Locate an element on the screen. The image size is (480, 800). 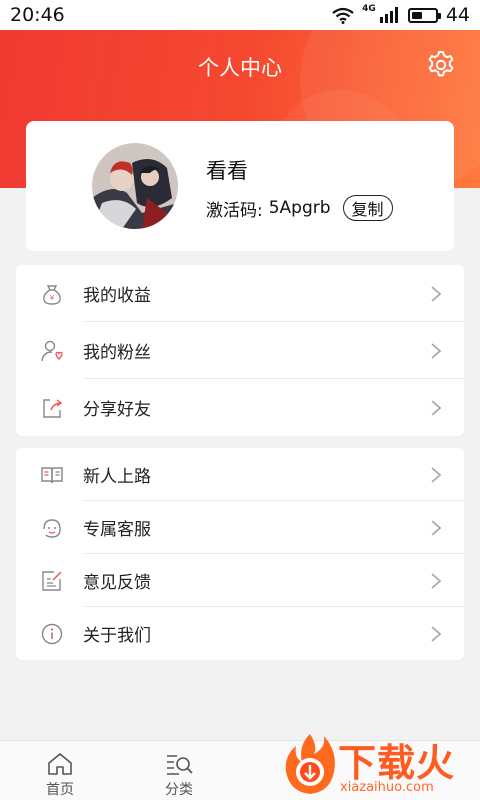
menu-item-feedback: 意见反馈 is located at coordinates (240, 580).